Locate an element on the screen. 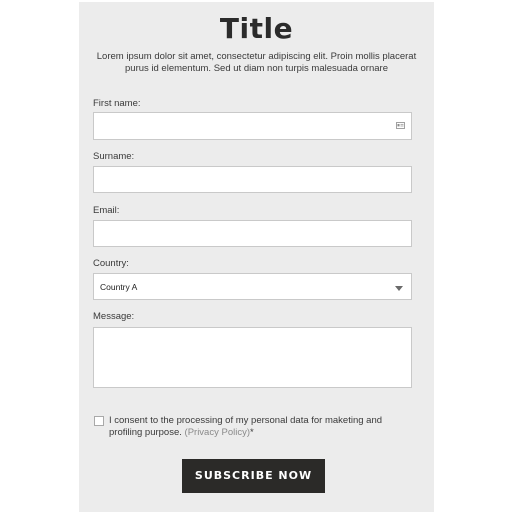  email-label: Email: is located at coordinates (106, 210).